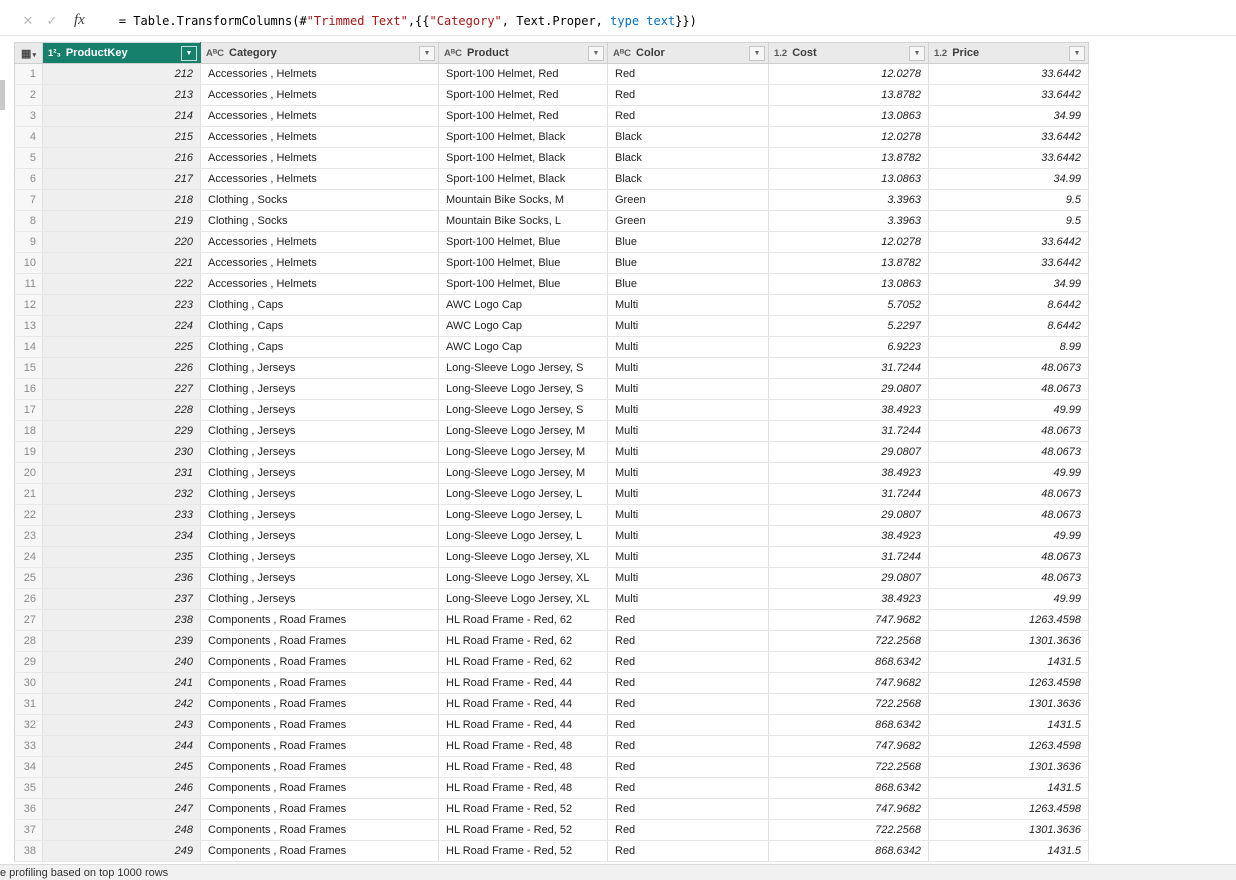 Image resolution: width=1236 pixels, height=880 pixels. I want to click on cell: 6.9223, so click(848, 347).